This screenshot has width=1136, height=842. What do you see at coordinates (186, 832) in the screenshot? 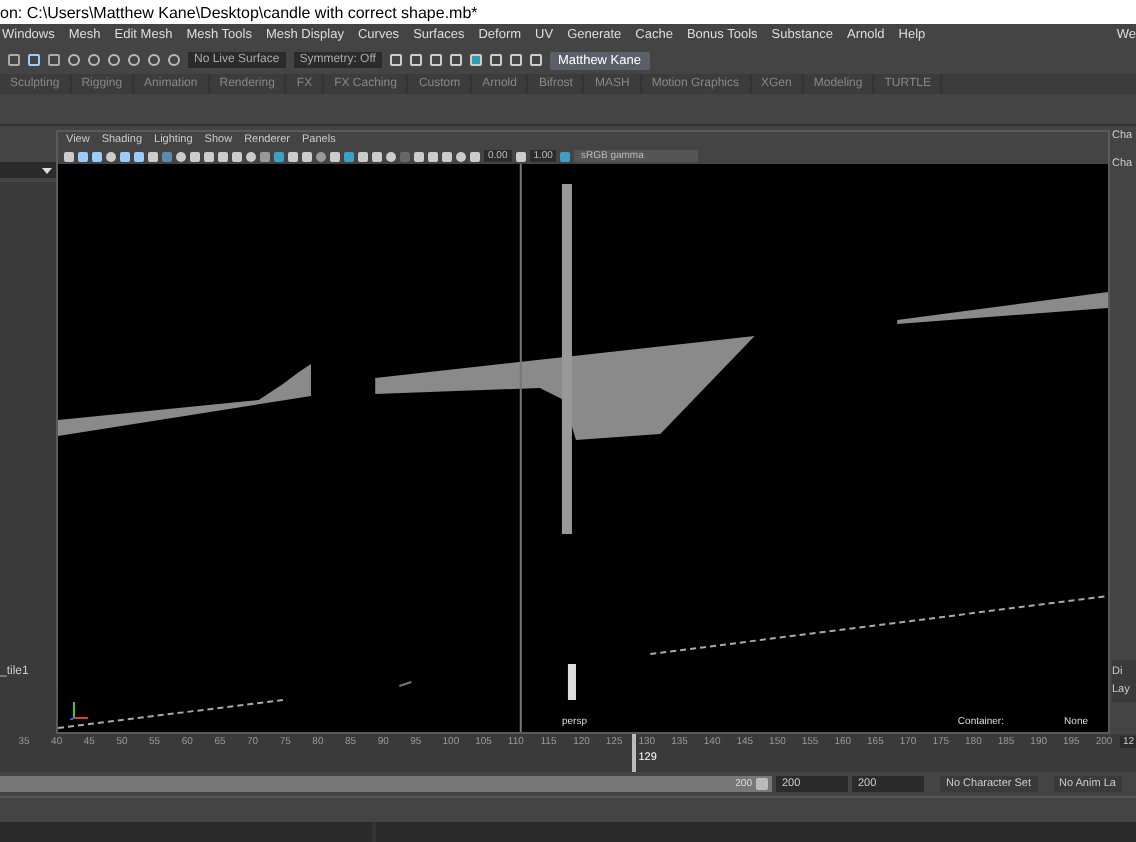
I see `command-field` at bounding box center [186, 832].